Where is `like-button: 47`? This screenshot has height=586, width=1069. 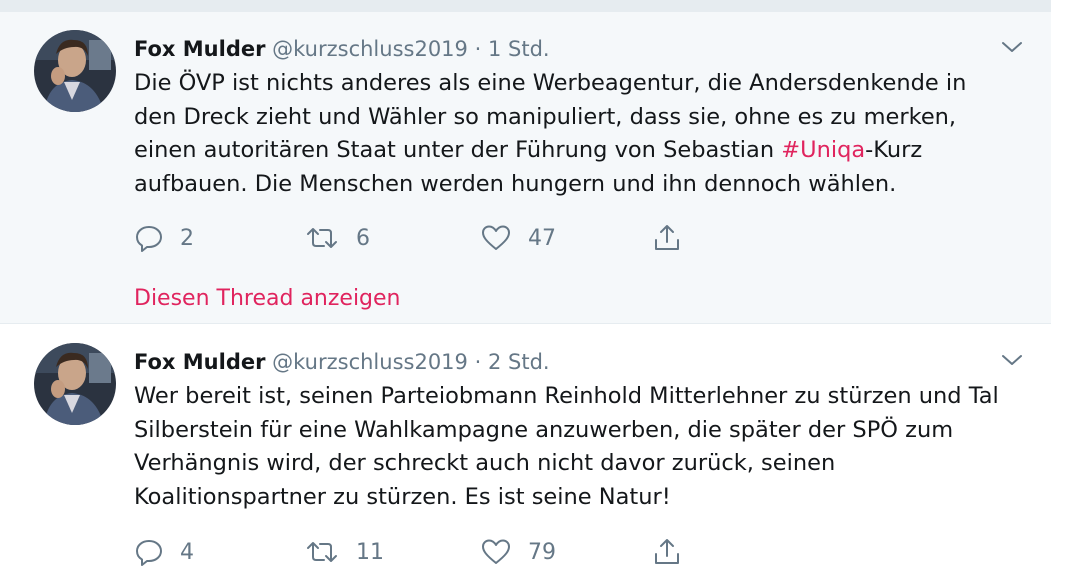 like-button: 47 is located at coordinates (518, 238).